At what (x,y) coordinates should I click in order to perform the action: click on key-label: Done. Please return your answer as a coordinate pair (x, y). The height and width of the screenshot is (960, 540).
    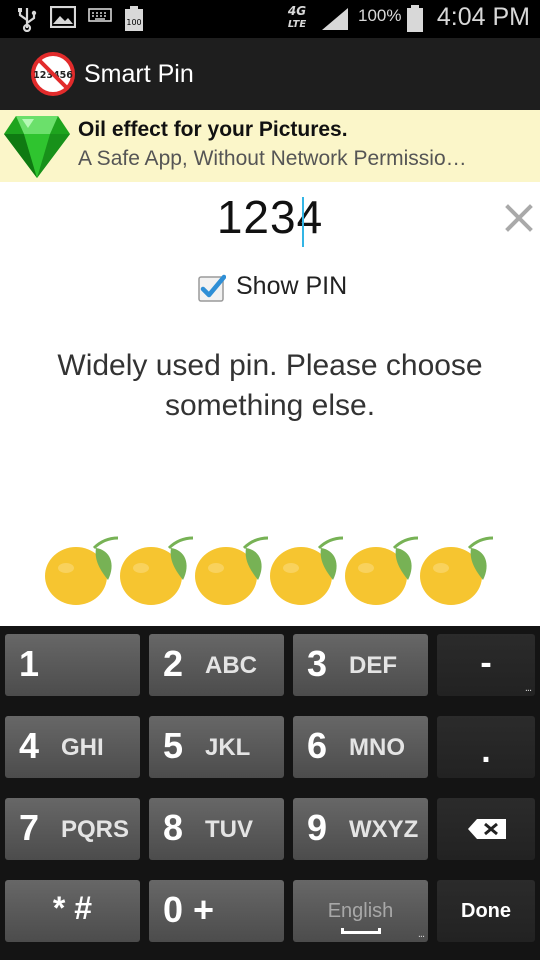
    Looking at the image, I should click on (486, 911).